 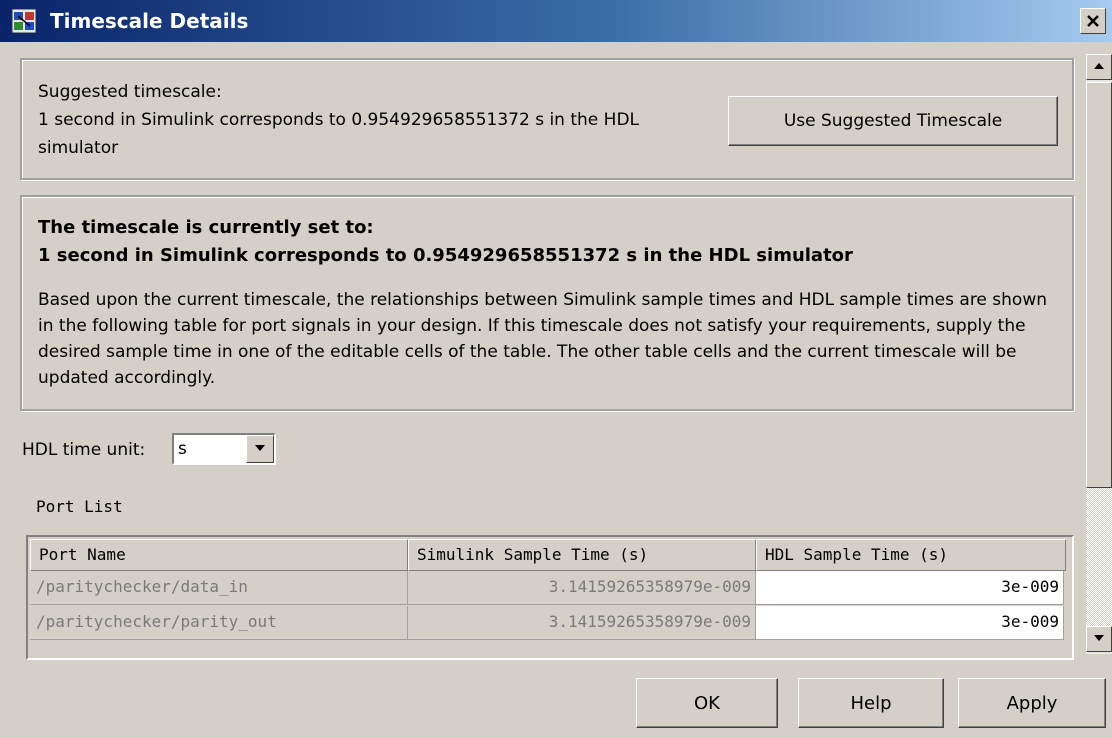 I want to click on scroll-down-button, so click(x=1099, y=639).